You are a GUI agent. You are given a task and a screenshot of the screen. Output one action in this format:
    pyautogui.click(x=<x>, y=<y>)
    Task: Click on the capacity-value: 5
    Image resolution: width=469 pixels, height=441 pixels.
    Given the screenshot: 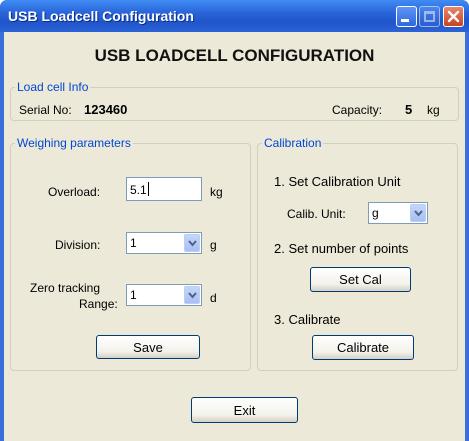 What is the action you would take?
    pyautogui.click(x=409, y=109)
    